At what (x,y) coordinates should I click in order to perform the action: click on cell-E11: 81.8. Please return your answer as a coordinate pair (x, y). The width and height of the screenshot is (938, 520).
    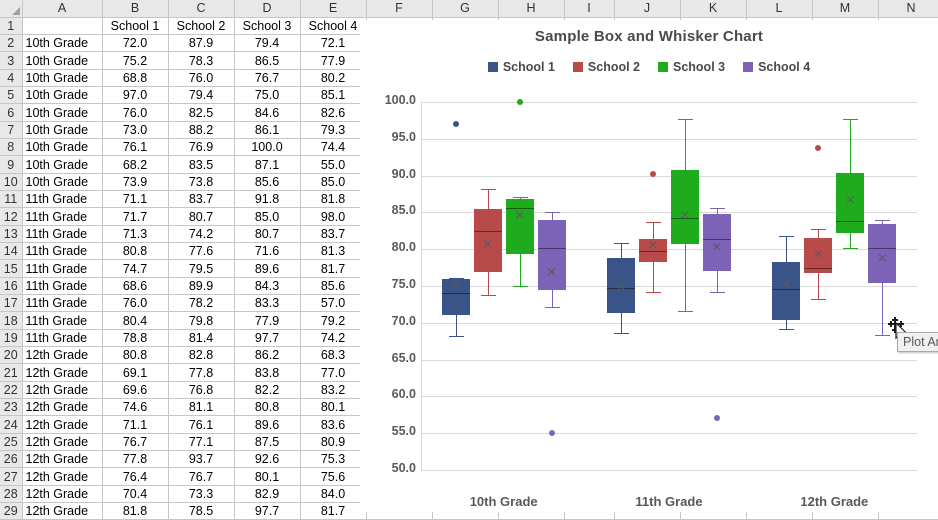
    Looking at the image, I should click on (333, 199).